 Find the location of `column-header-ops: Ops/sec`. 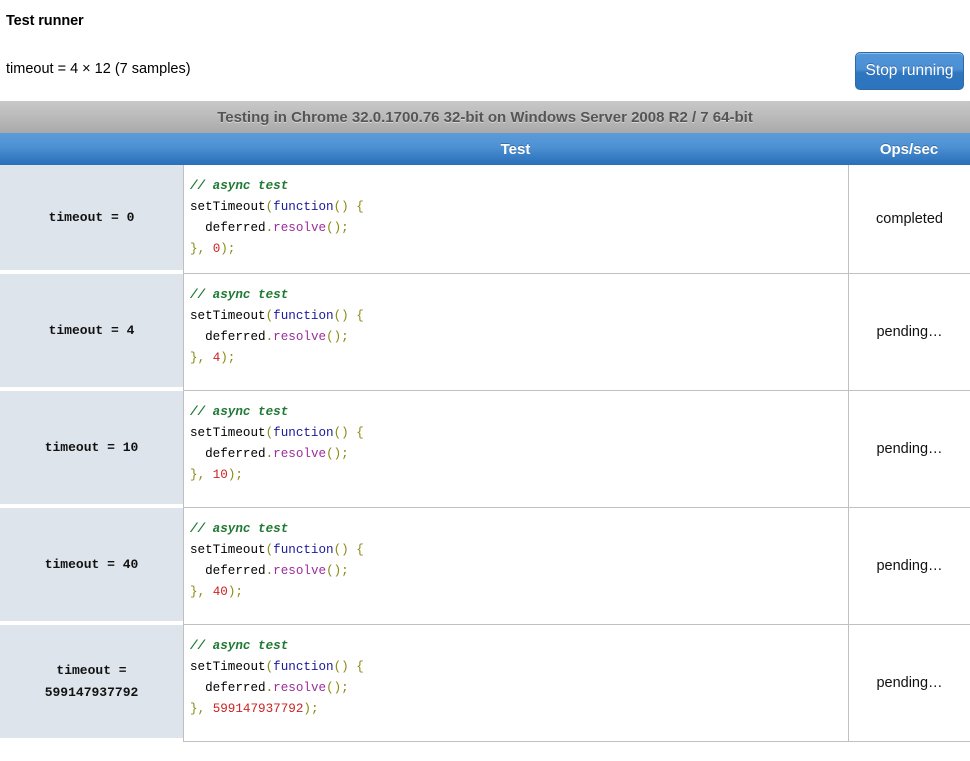

column-header-ops: Ops/sec is located at coordinates (909, 149).